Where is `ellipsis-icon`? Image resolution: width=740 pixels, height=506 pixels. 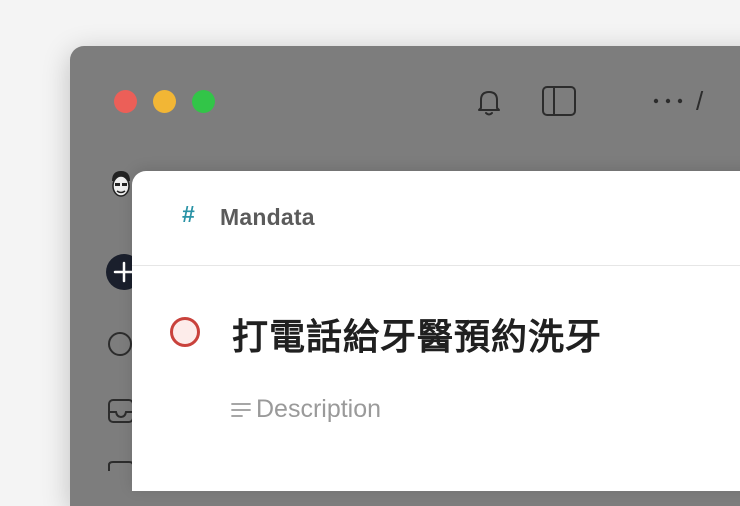
ellipsis-icon is located at coordinates (668, 101).